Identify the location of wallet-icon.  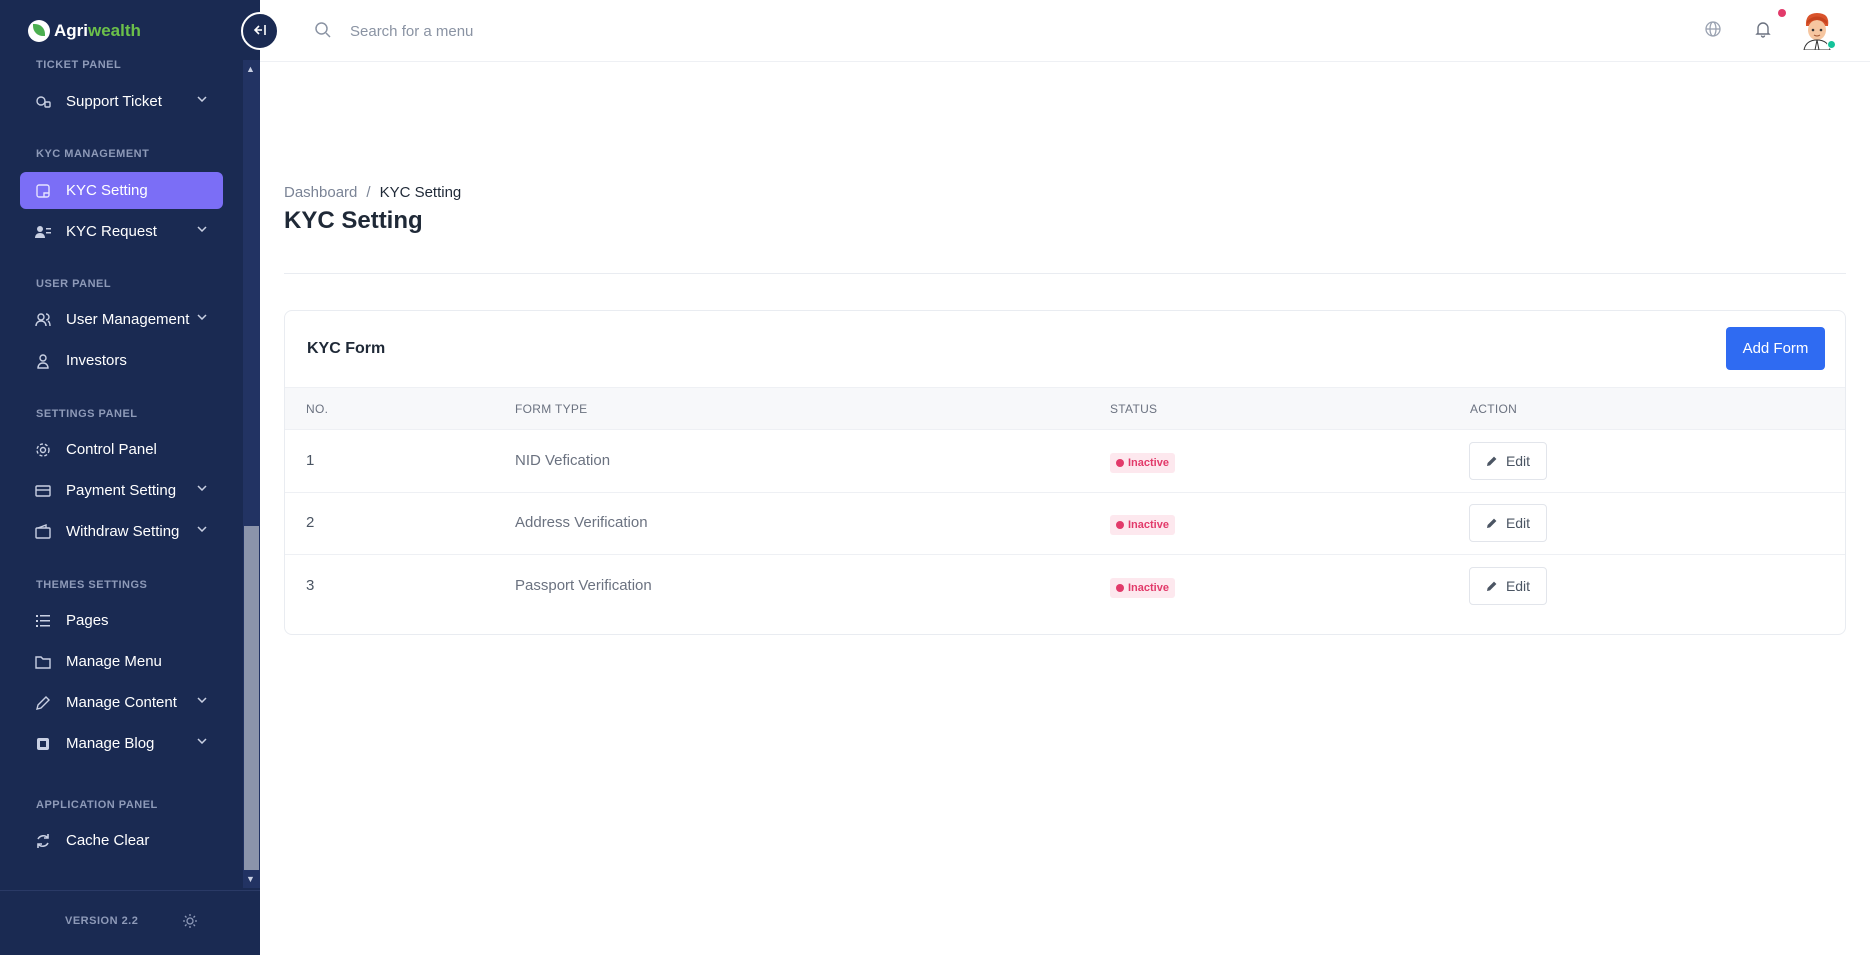
(43, 532).